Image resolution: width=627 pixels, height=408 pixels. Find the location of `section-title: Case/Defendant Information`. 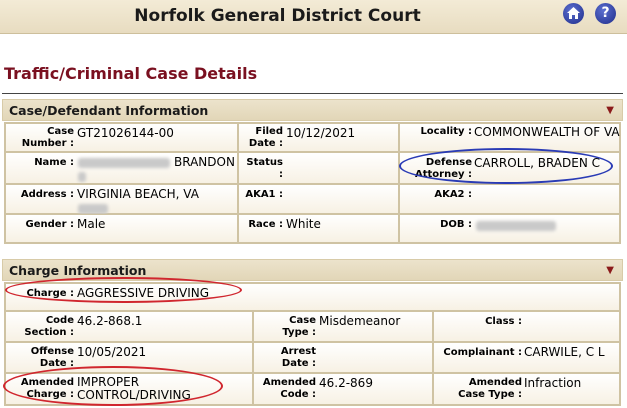

section-title: Case/Defendant Information is located at coordinates (109, 110).